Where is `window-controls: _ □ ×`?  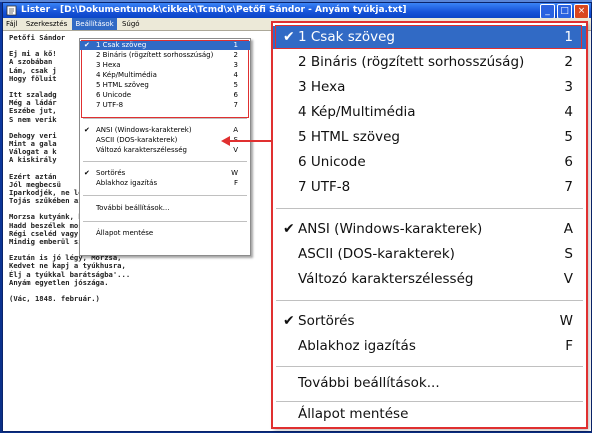 window-controls: _ □ × is located at coordinates (564, 11).